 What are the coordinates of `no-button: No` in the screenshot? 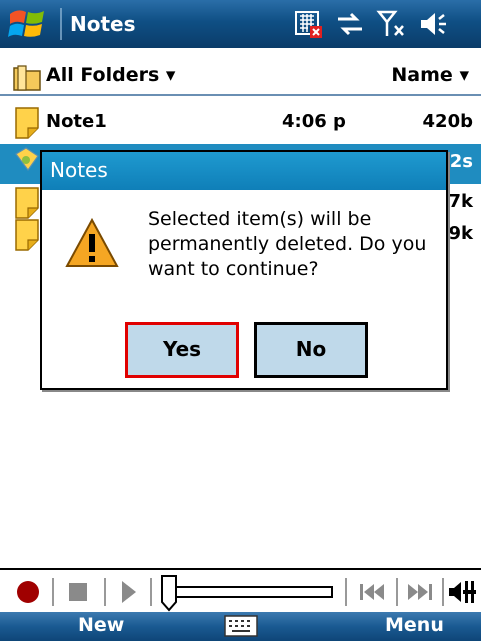 It's located at (311, 350).